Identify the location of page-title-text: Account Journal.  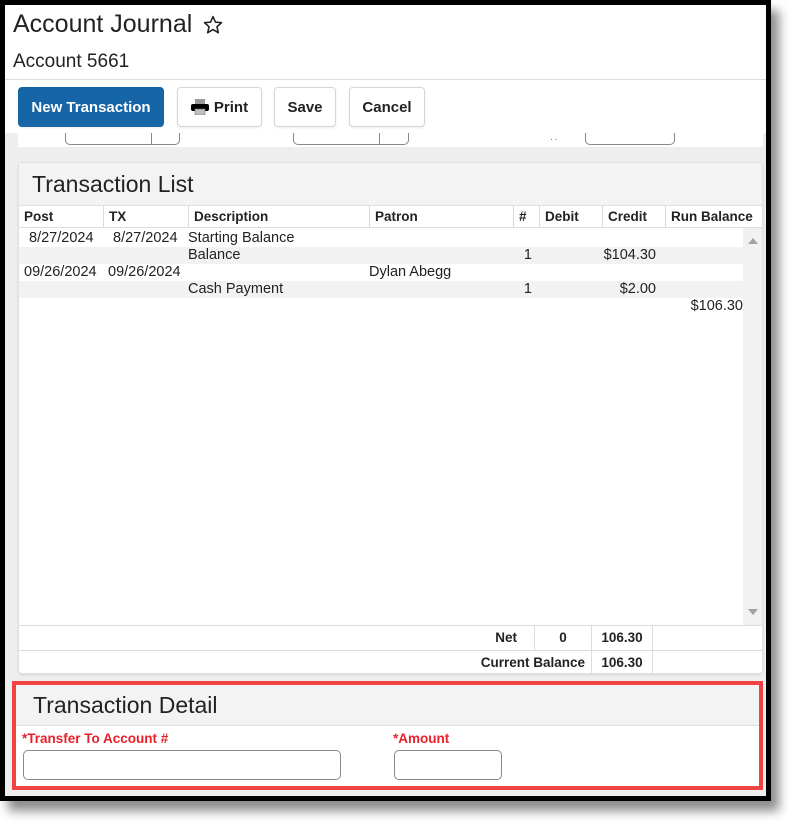
(103, 24).